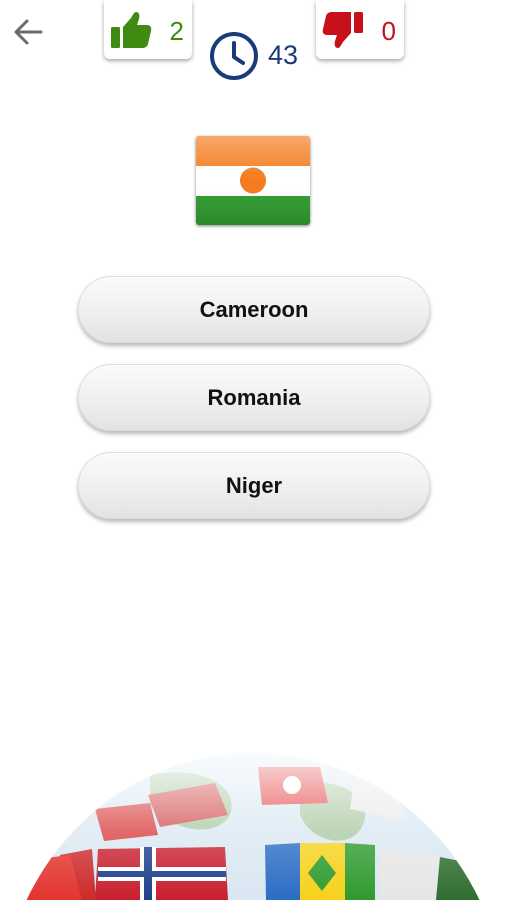  What do you see at coordinates (131, 30) in the screenshot?
I see `thumbs-up-icon` at bounding box center [131, 30].